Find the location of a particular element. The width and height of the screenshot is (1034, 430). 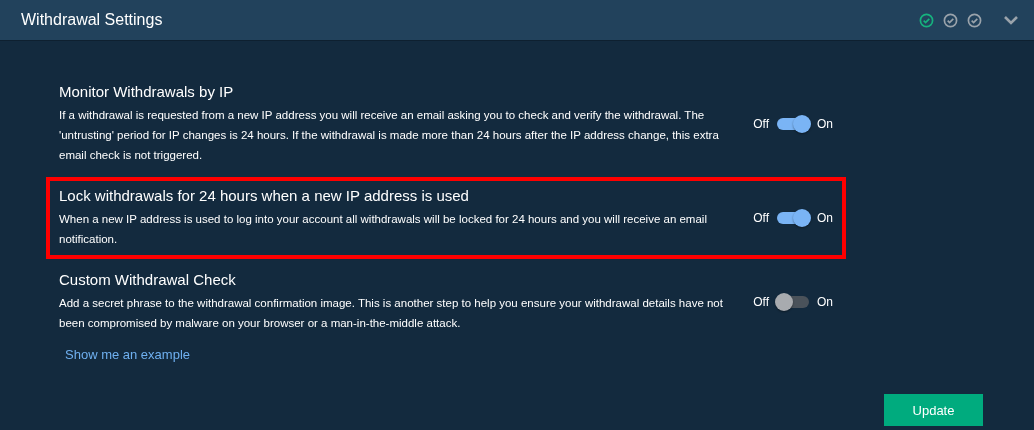

example-link: Show me an example is located at coordinates (127, 354).